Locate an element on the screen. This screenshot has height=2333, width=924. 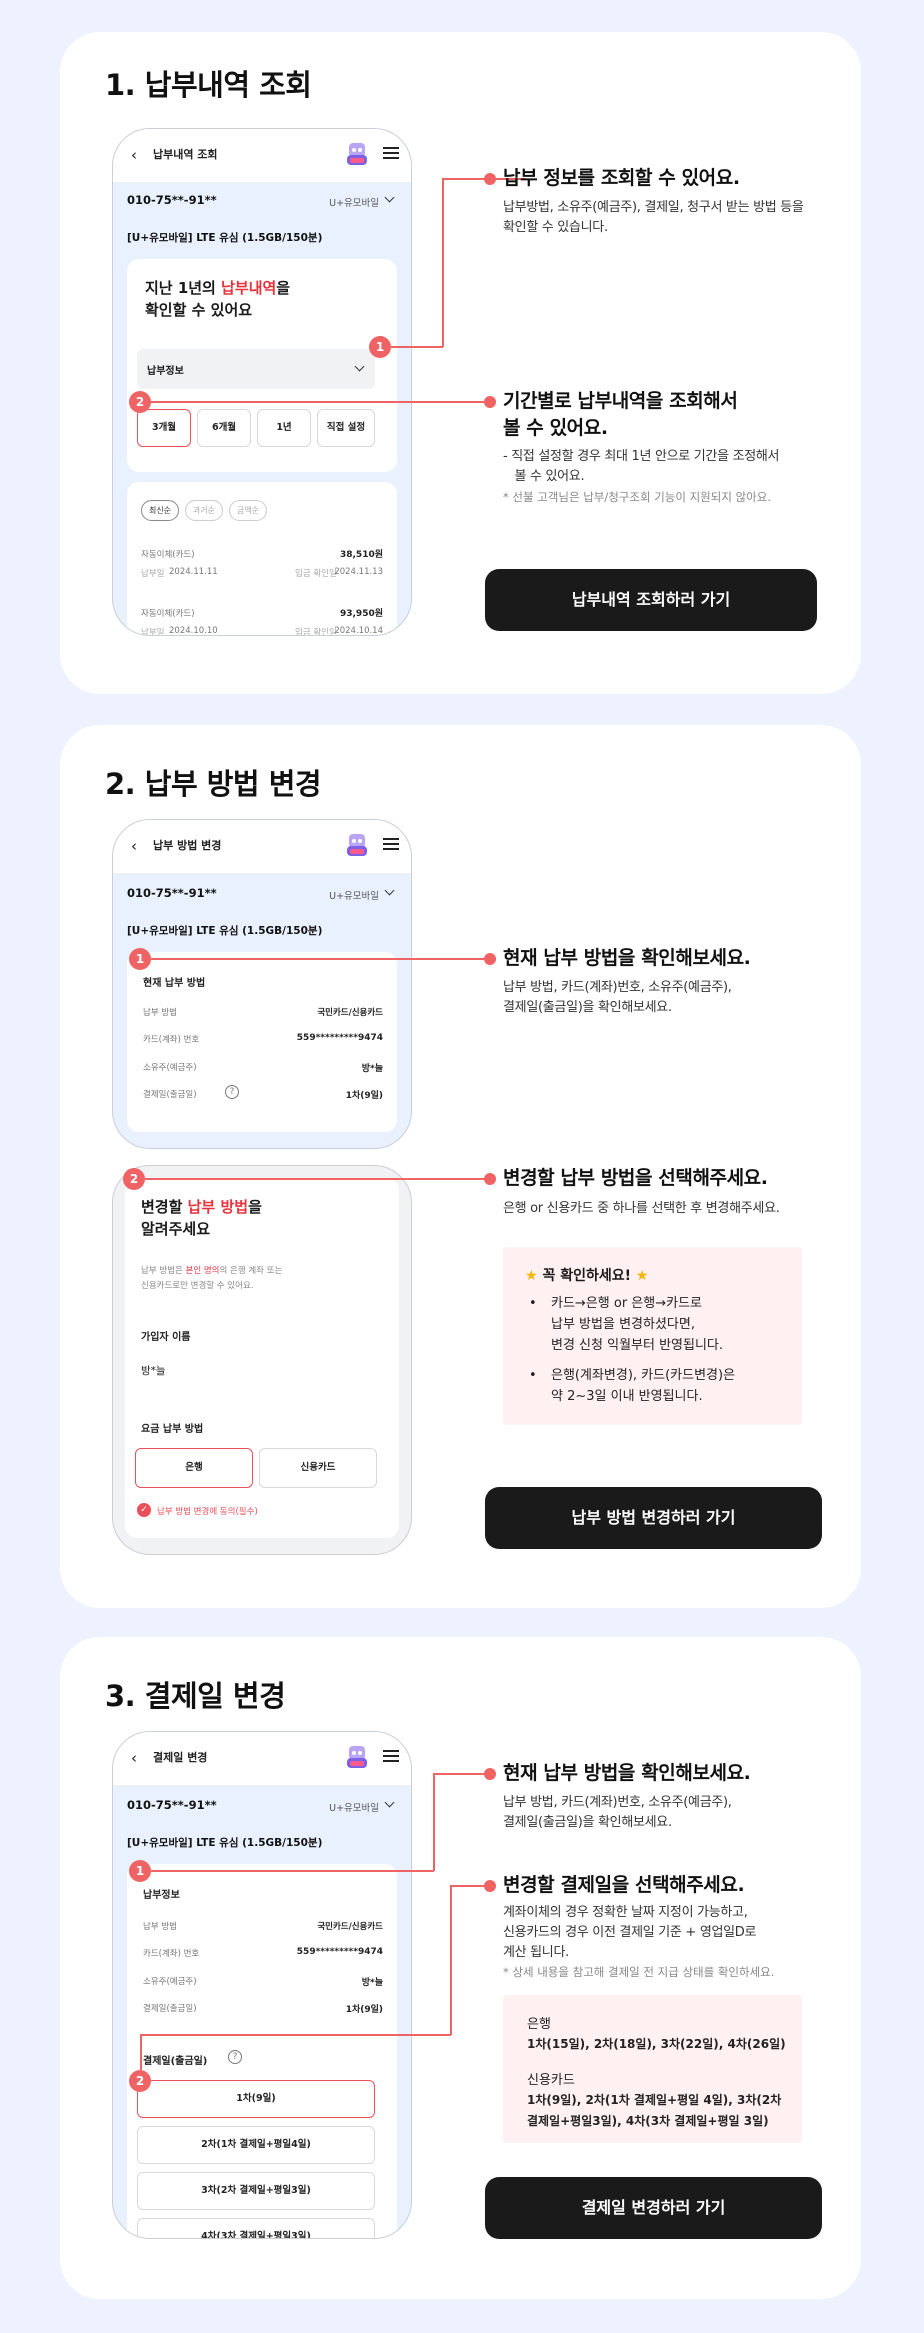
callout-desc: 납부 방법, 카드(계좌)번호, 소유주(예금주), is located at coordinates (617, 987).